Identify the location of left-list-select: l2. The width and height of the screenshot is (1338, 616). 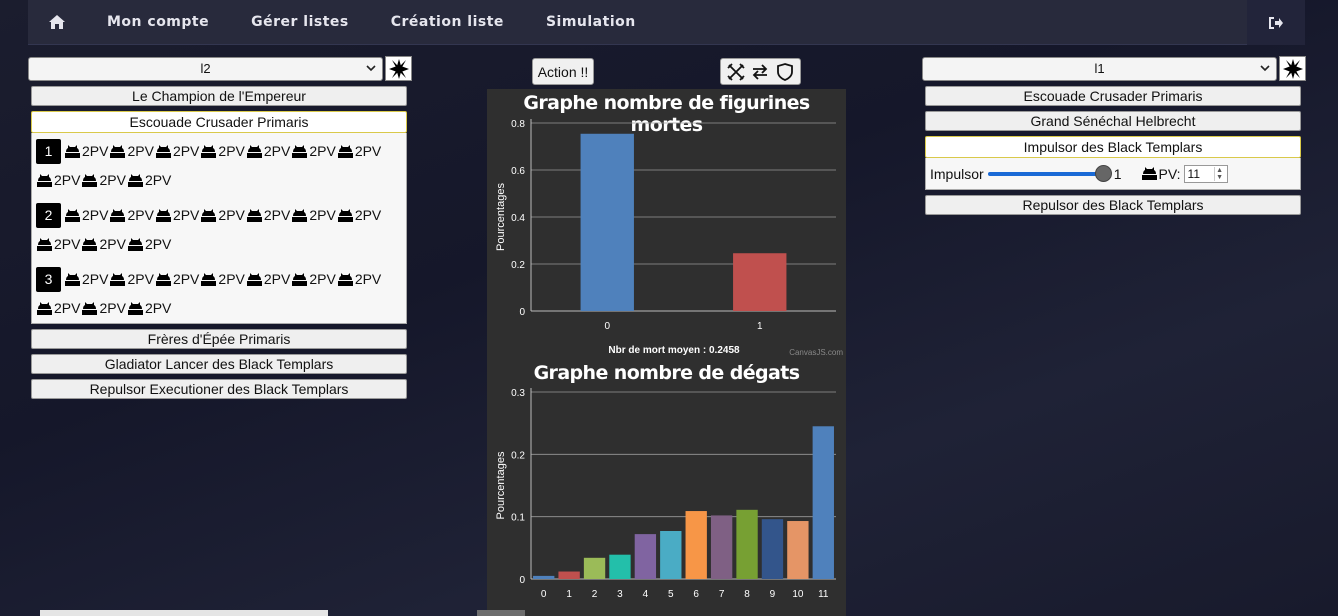
(205, 68).